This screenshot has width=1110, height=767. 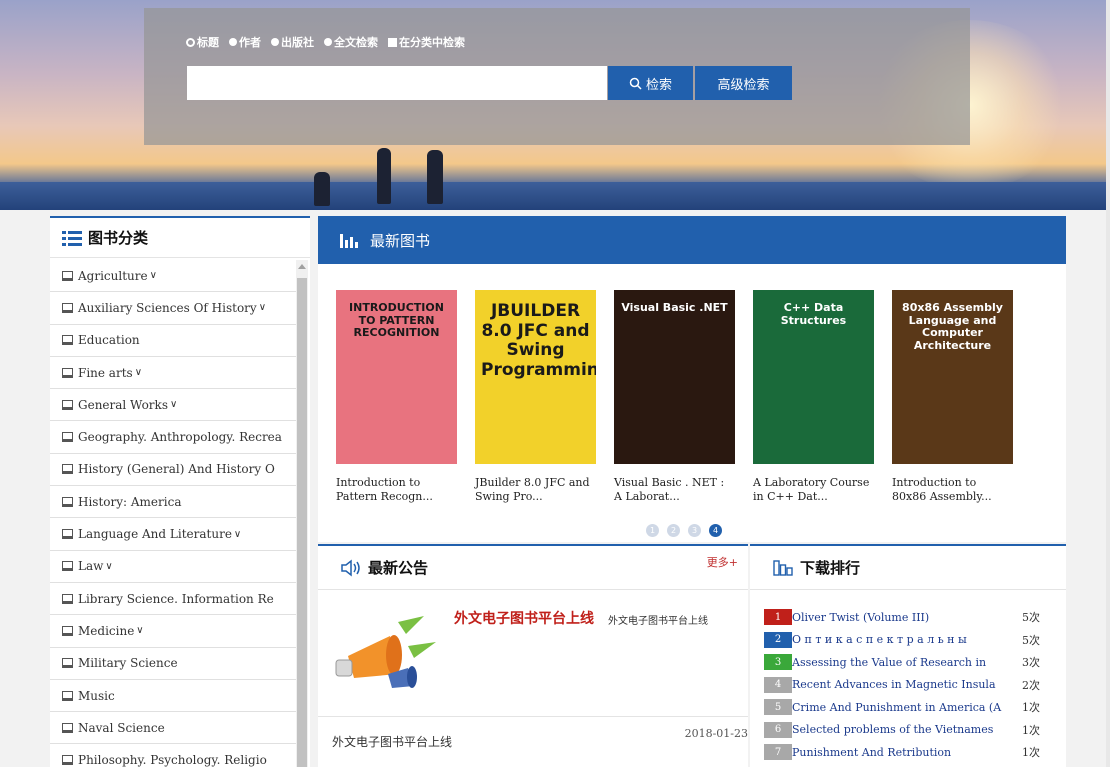 I want to click on notice-footer-text: 外文电子图书平台上线, so click(x=392, y=741).